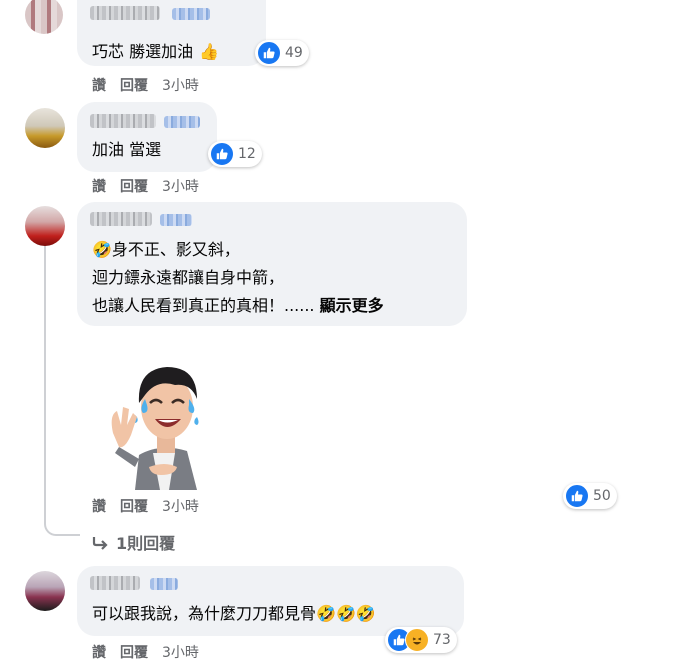 Image resolution: width=677 pixels, height=669 pixels. I want to click on comment-text-body: 巧芯 勝選加油, so click(143, 51).